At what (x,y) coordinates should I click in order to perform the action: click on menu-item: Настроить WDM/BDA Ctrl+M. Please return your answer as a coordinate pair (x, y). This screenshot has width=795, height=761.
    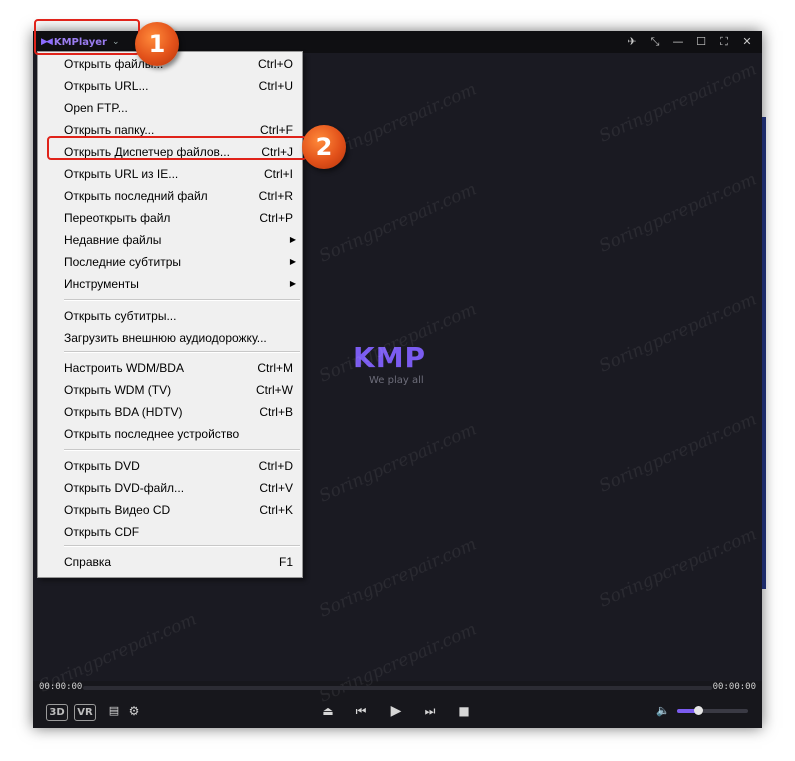
    Looking at the image, I should click on (170, 368).